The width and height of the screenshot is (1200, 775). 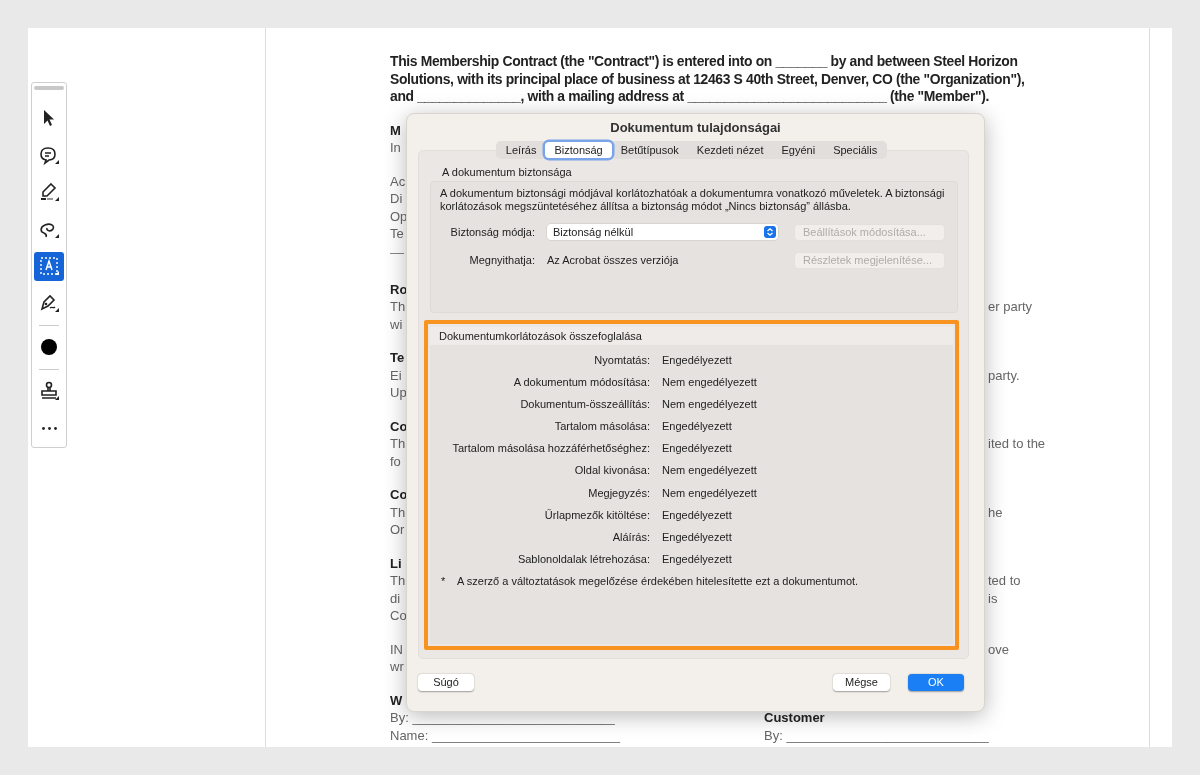 What do you see at coordinates (630, 537) in the screenshot?
I see `restriction-label: Aláírás:` at bounding box center [630, 537].